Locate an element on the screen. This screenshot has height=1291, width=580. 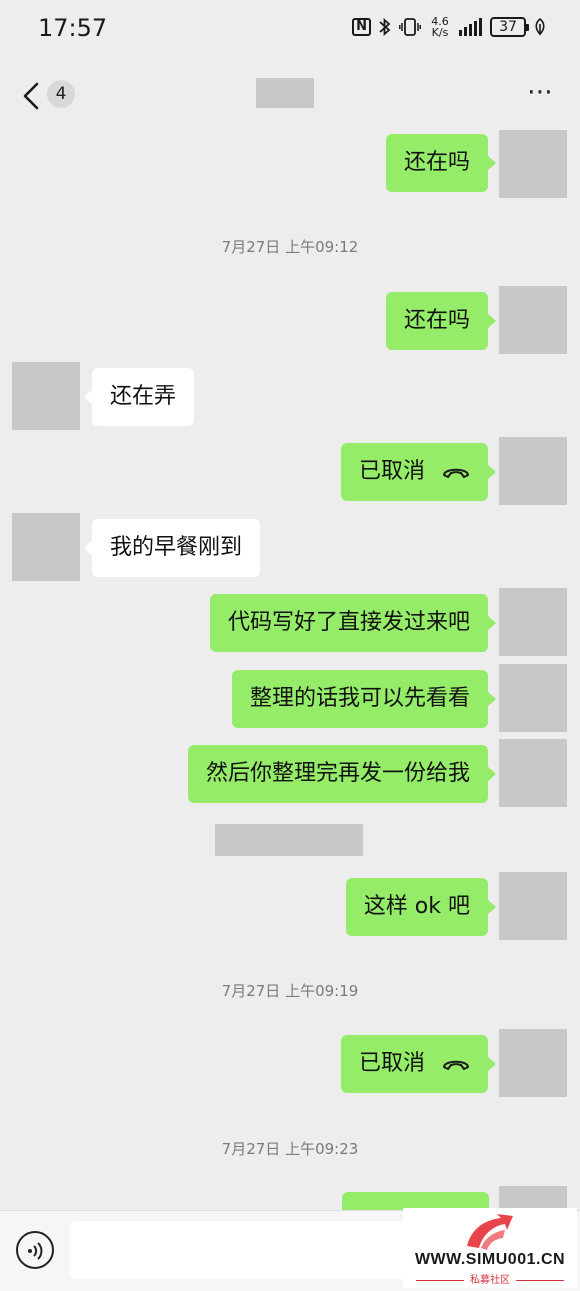
voice-input-button is located at coordinates (35, 1250).